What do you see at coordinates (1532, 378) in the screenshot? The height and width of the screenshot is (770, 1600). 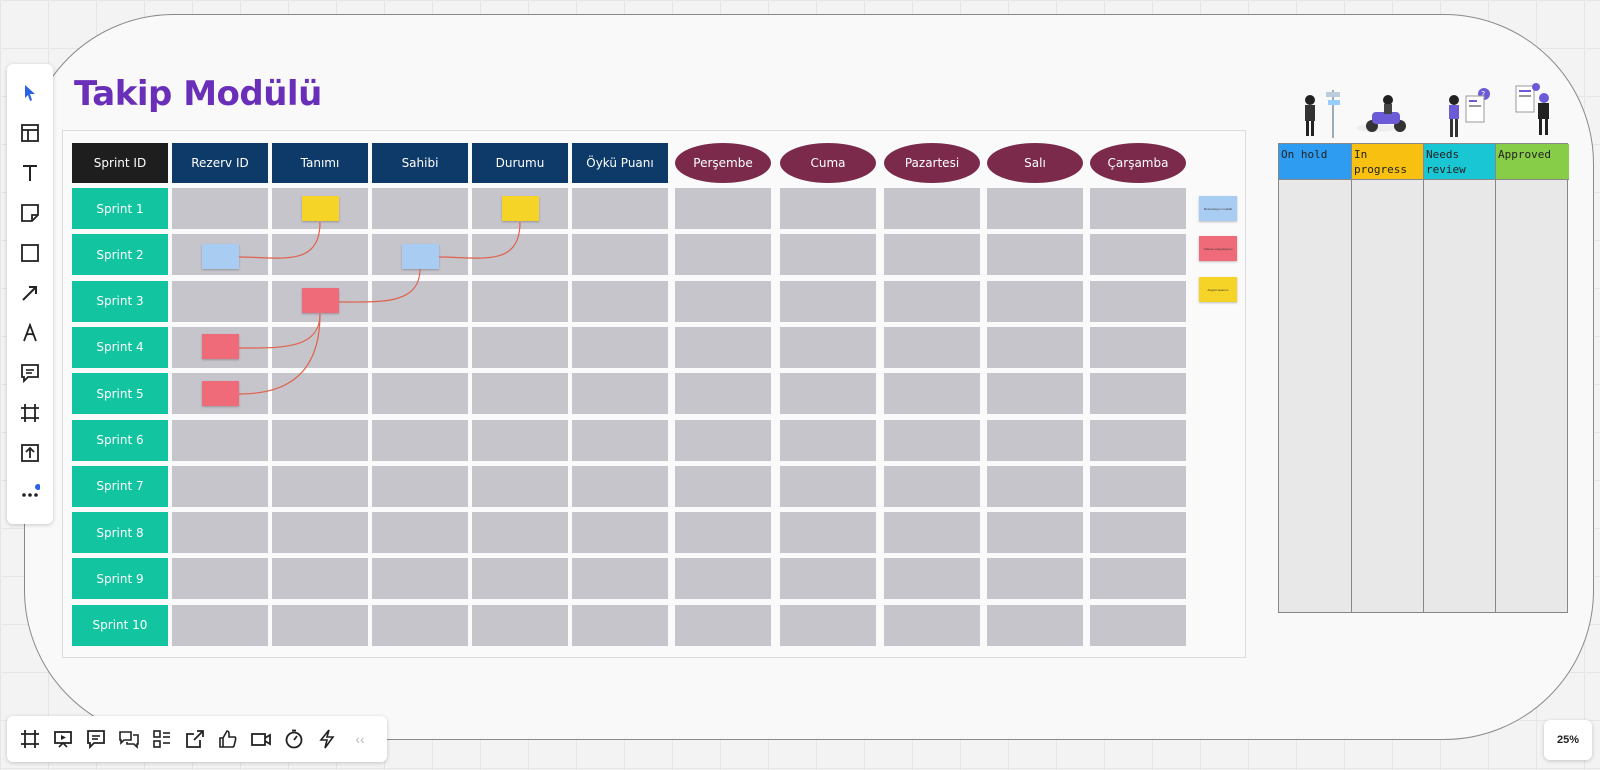 I see `kanban-column-approved: Approved` at bounding box center [1532, 378].